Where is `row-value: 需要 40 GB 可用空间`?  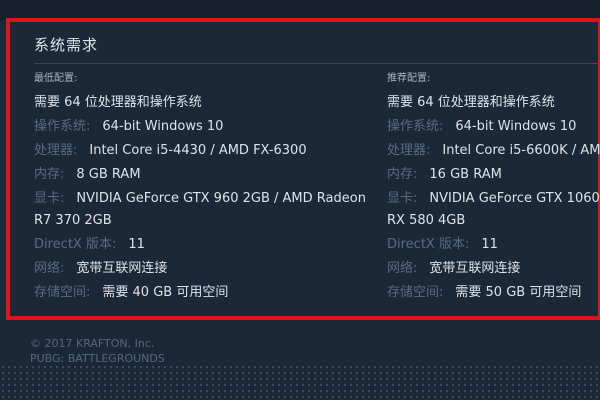 row-value: 需要 40 GB 可用空间 is located at coordinates (165, 292).